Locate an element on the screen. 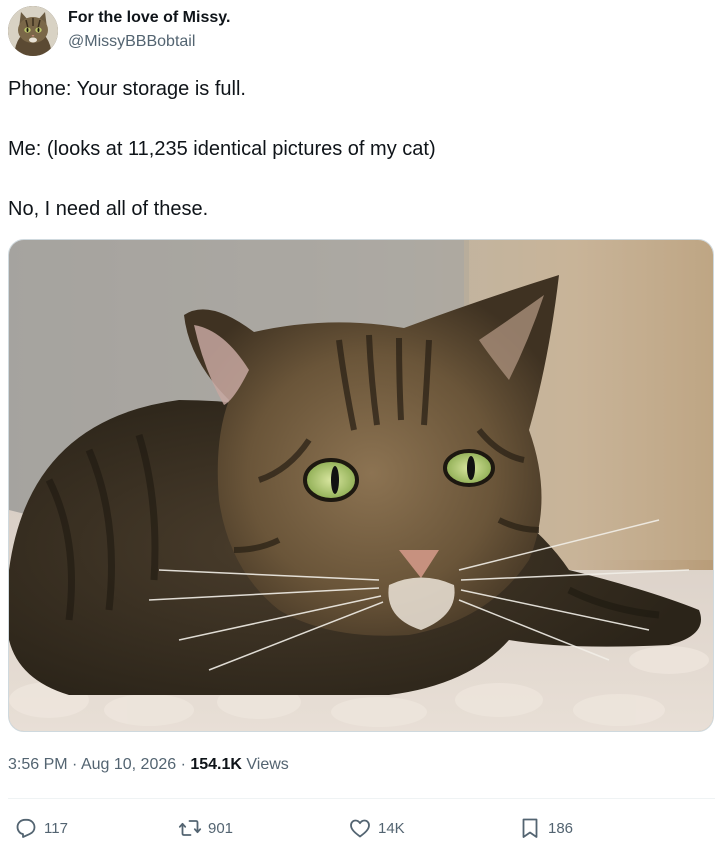 This screenshot has height=850, width=723. heart-icon is located at coordinates (360, 828).